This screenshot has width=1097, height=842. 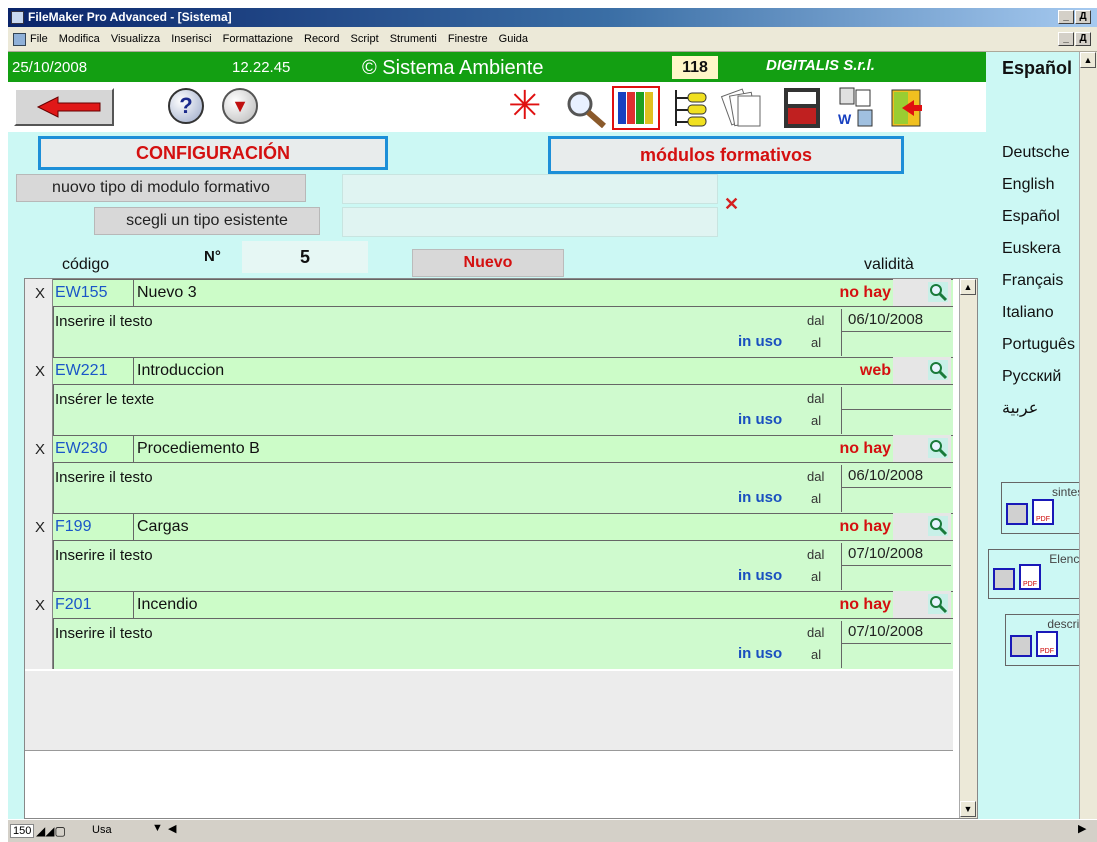 I want to click on calendar-icon, so click(x=802, y=108).